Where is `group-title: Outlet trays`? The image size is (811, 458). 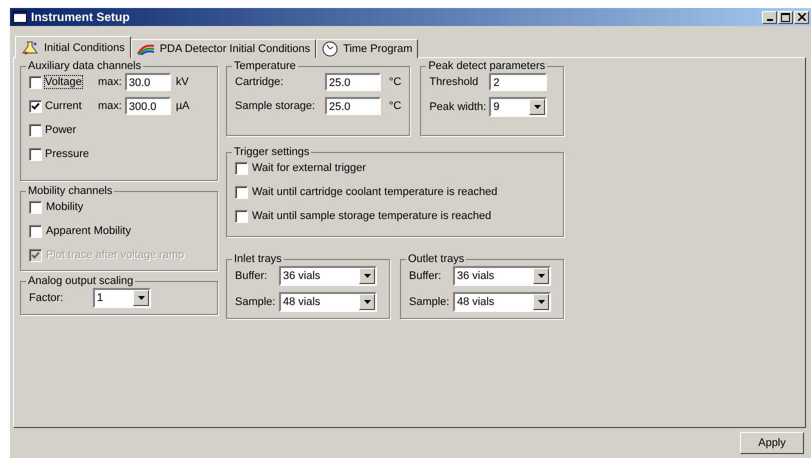 group-title: Outlet trays is located at coordinates (436, 259).